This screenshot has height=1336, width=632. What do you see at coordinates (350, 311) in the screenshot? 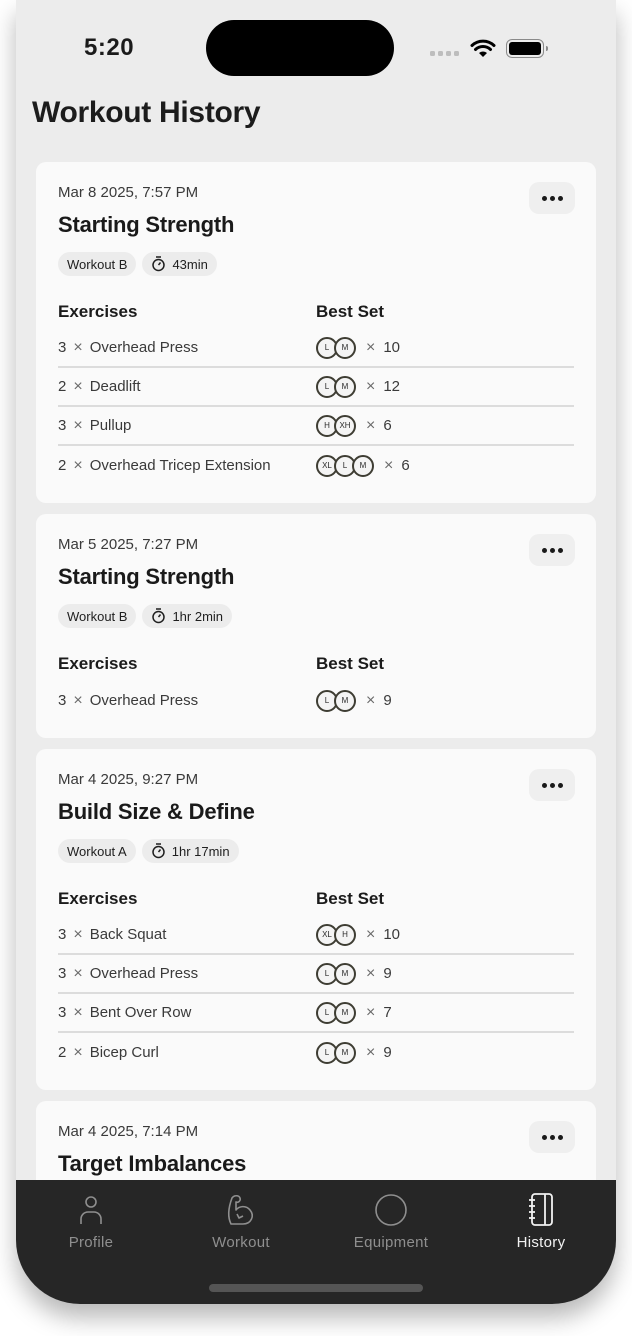
I see `best-set-header: Best Set` at bounding box center [350, 311].